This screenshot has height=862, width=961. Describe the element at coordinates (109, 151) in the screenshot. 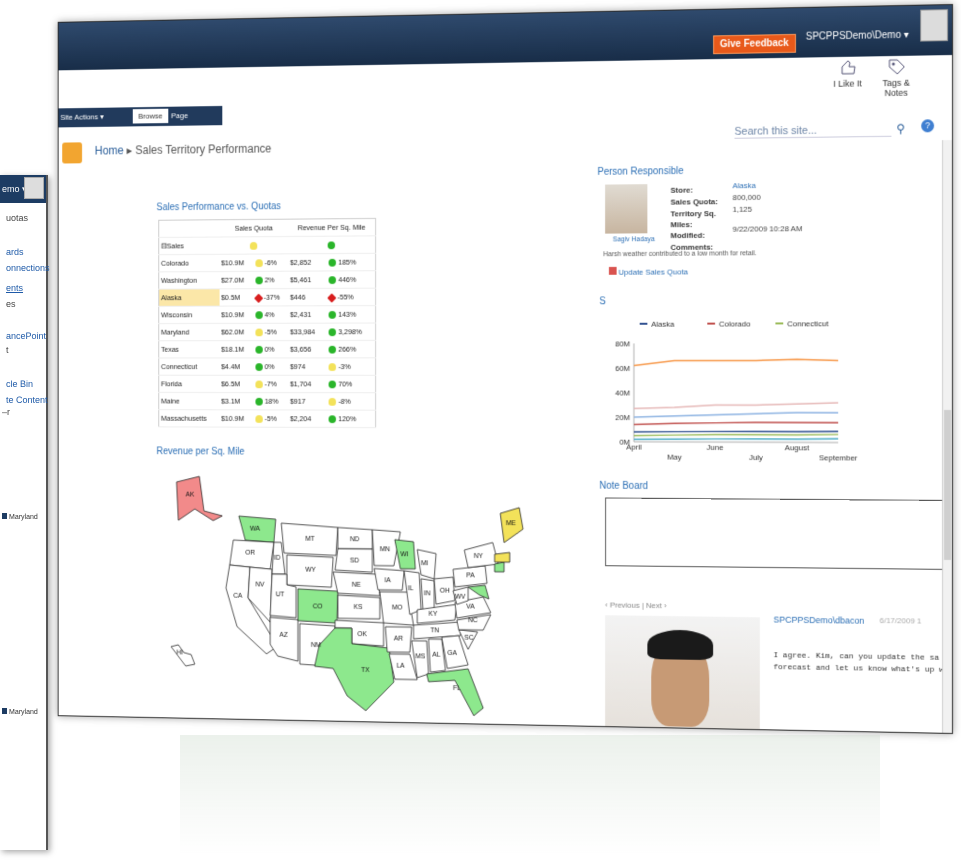

I see `breadcrumb-home-link: Home` at that location.